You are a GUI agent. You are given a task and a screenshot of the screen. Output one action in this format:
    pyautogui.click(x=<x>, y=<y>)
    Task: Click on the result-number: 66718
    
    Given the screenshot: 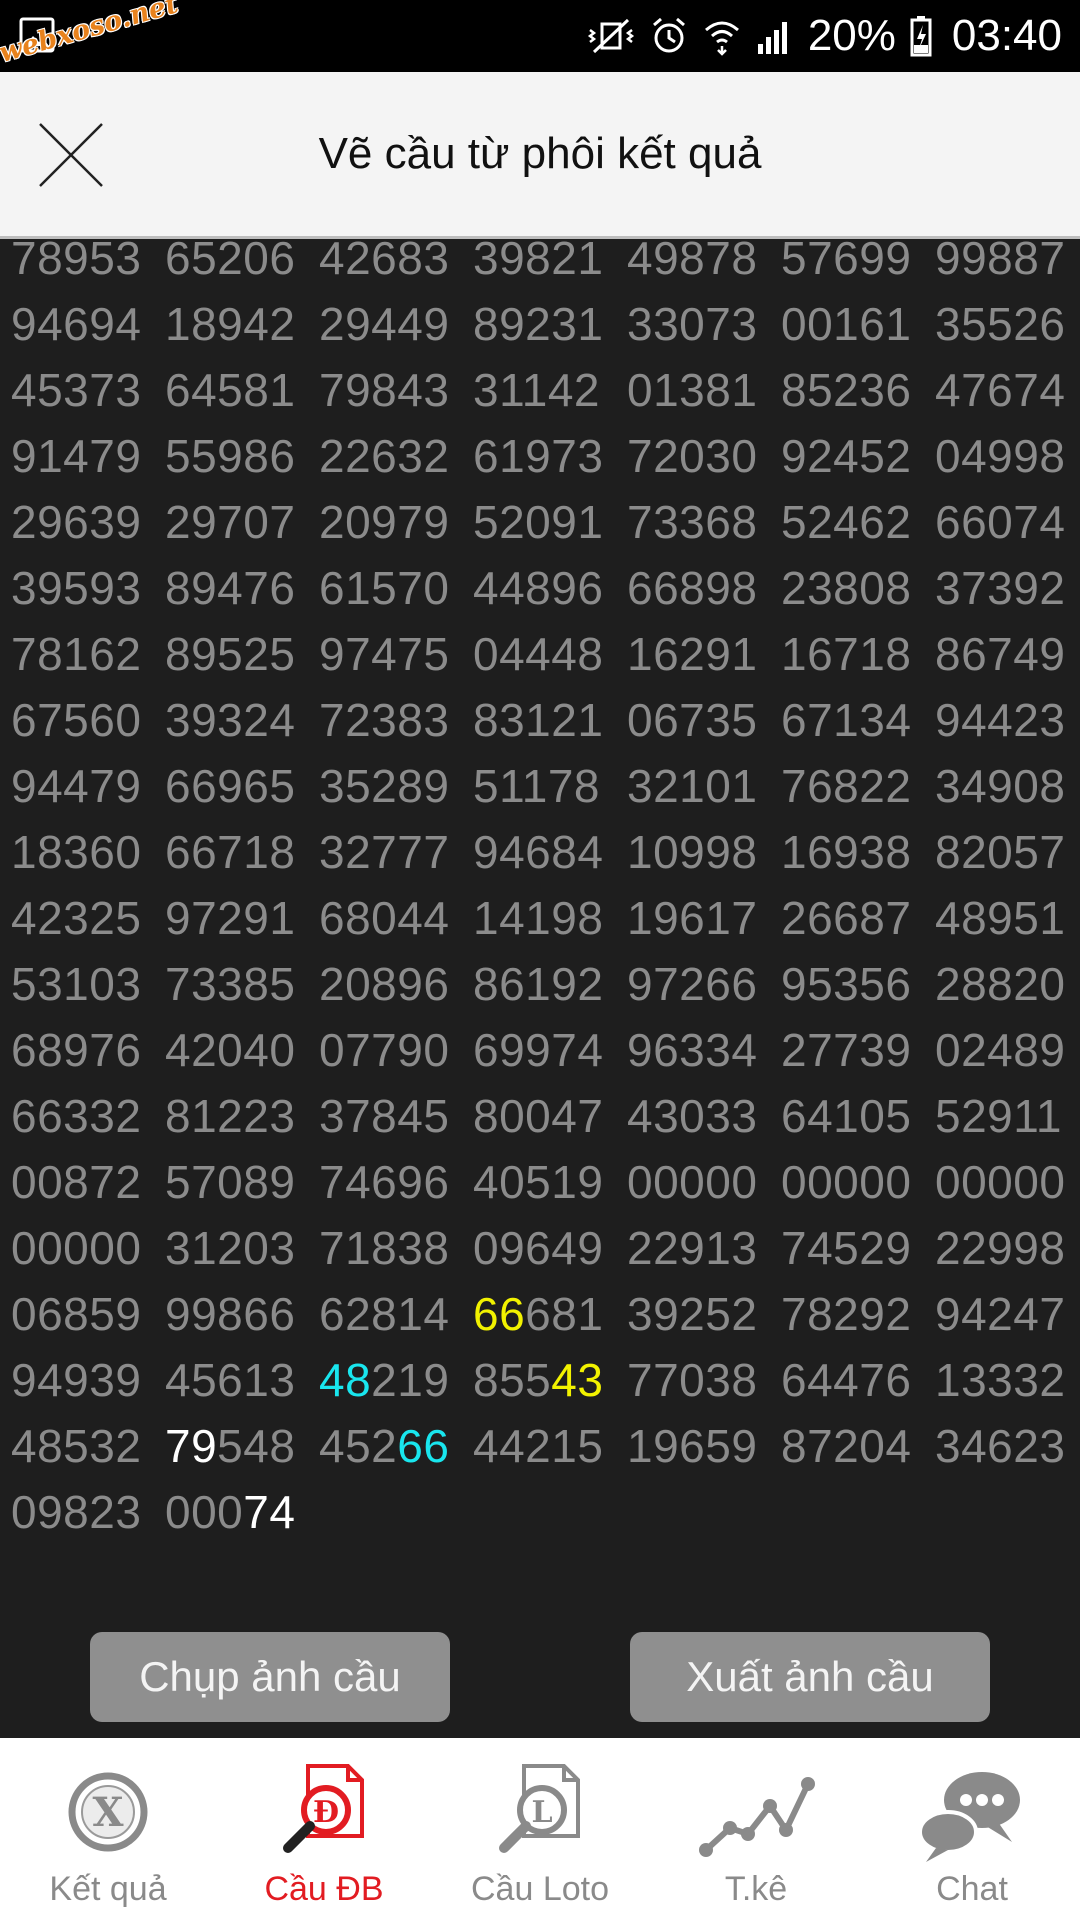 What is the action you would take?
    pyautogui.click(x=230, y=852)
    